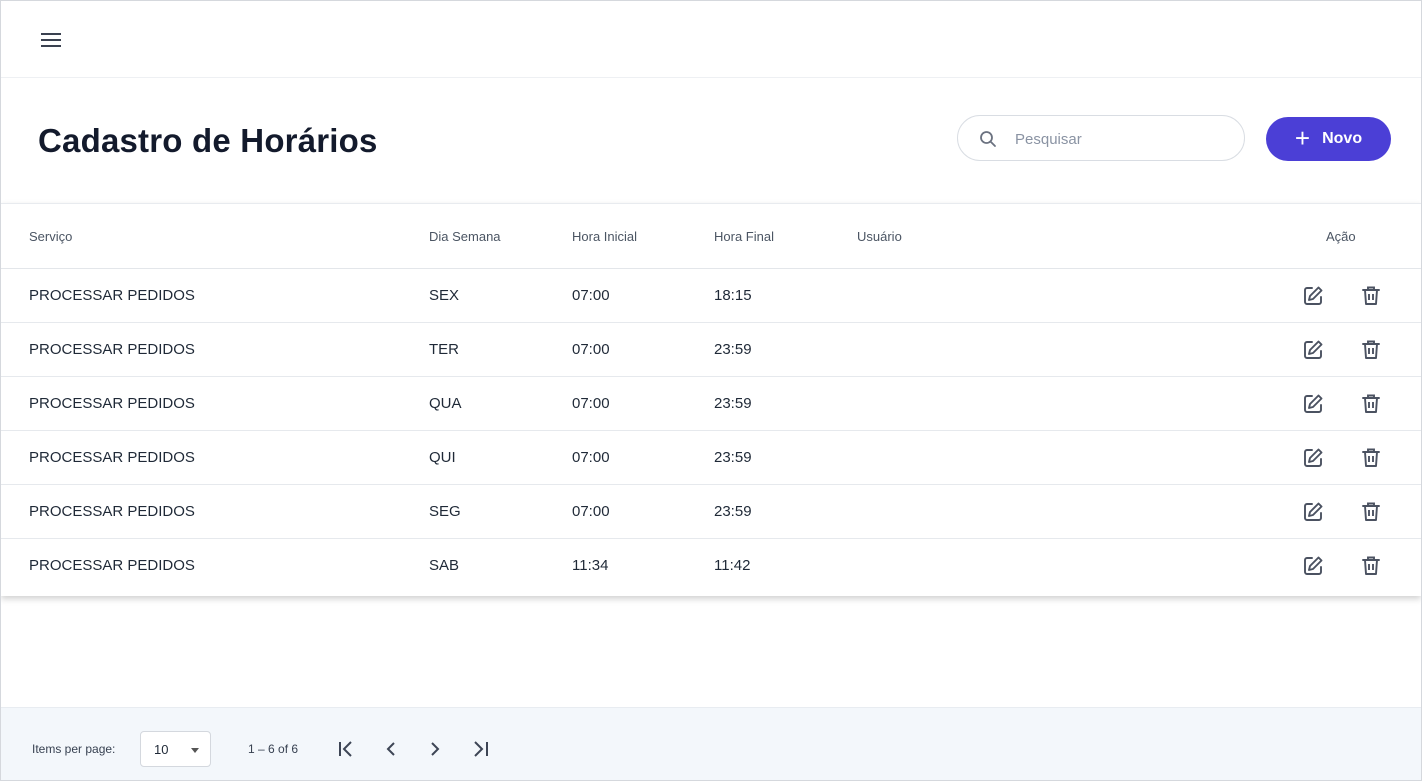  Describe the element at coordinates (1068, 236) in the screenshot. I see `column-header-usuario: Usuário` at that location.